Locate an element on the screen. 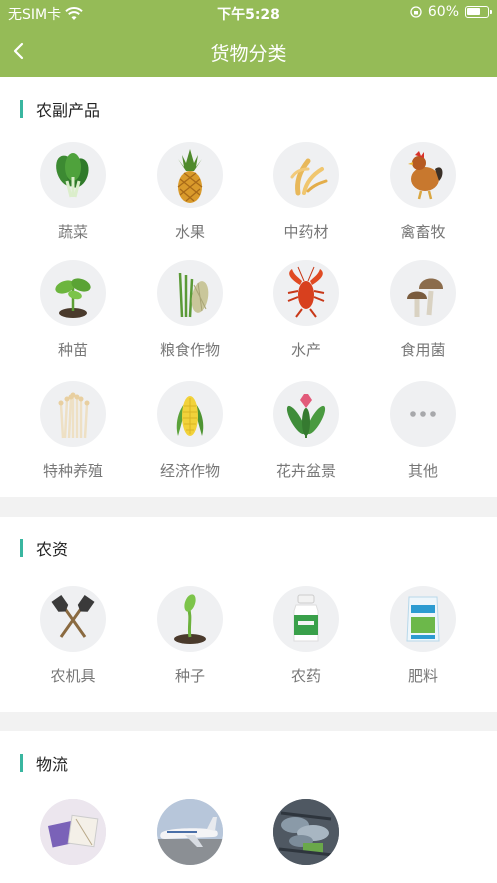 This screenshot has height=883, width=497. top-bar: 无SIM卡 下午5:28 60% 货物分类 is located at coordinates (248, 38).